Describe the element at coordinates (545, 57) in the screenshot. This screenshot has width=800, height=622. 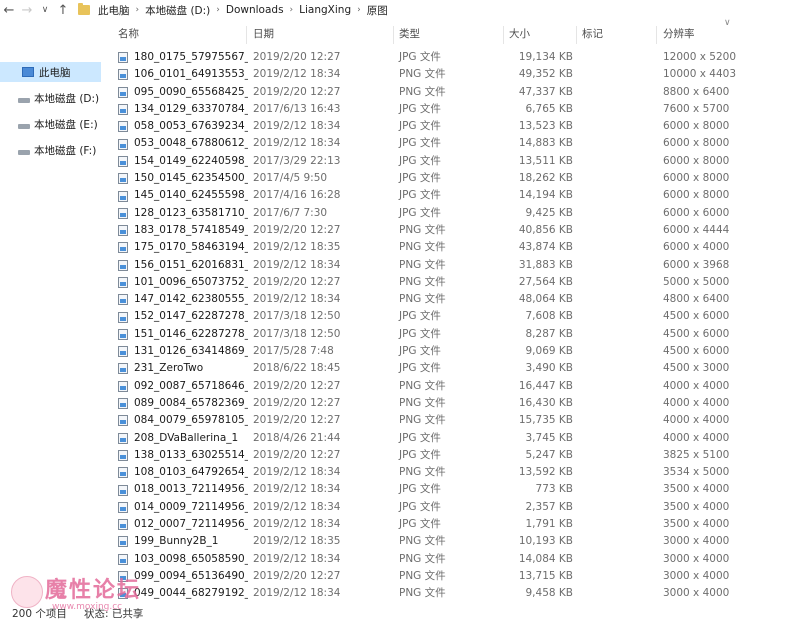
I see `file-size: 19,134 KB` at that location.